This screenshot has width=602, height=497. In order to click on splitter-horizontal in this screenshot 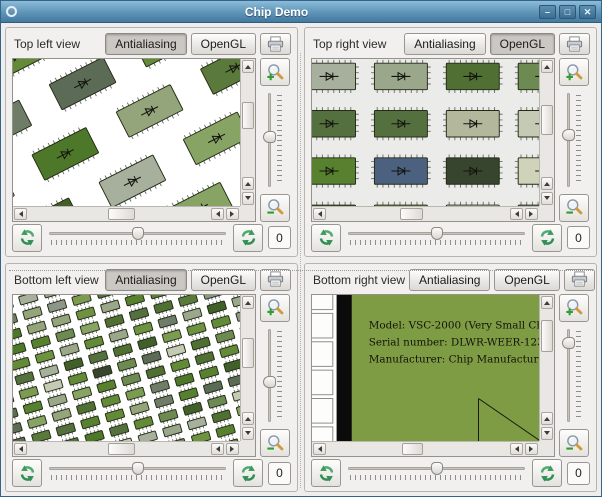, I will do `click(301, 270)`.